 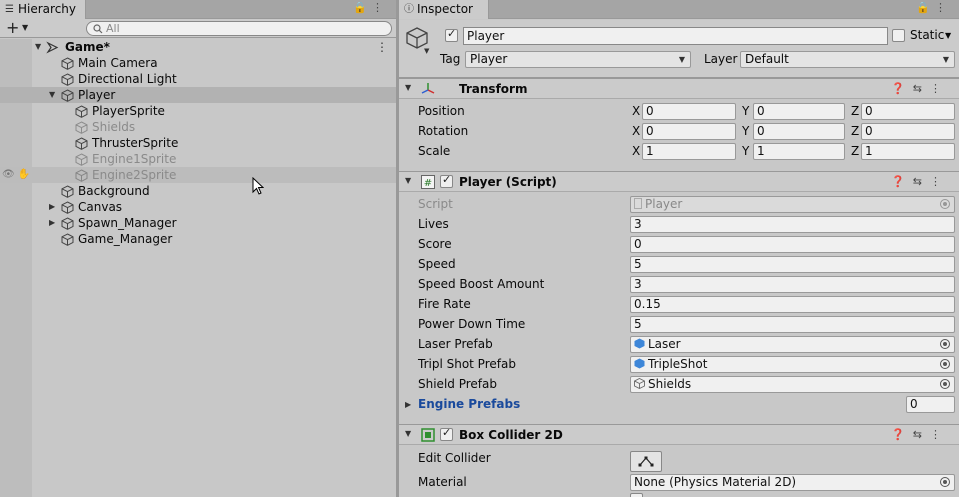 I want to click on laser-prefab-label: Laser Prefab, so click(x=455, y=344).